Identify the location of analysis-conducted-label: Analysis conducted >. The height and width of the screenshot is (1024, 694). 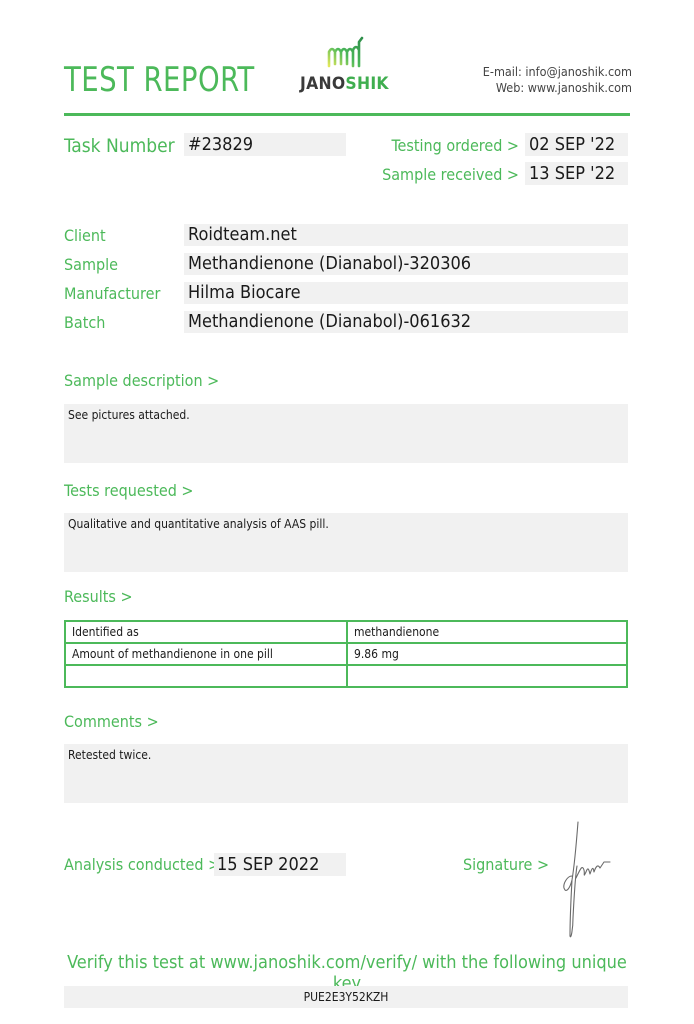
(142, 864).